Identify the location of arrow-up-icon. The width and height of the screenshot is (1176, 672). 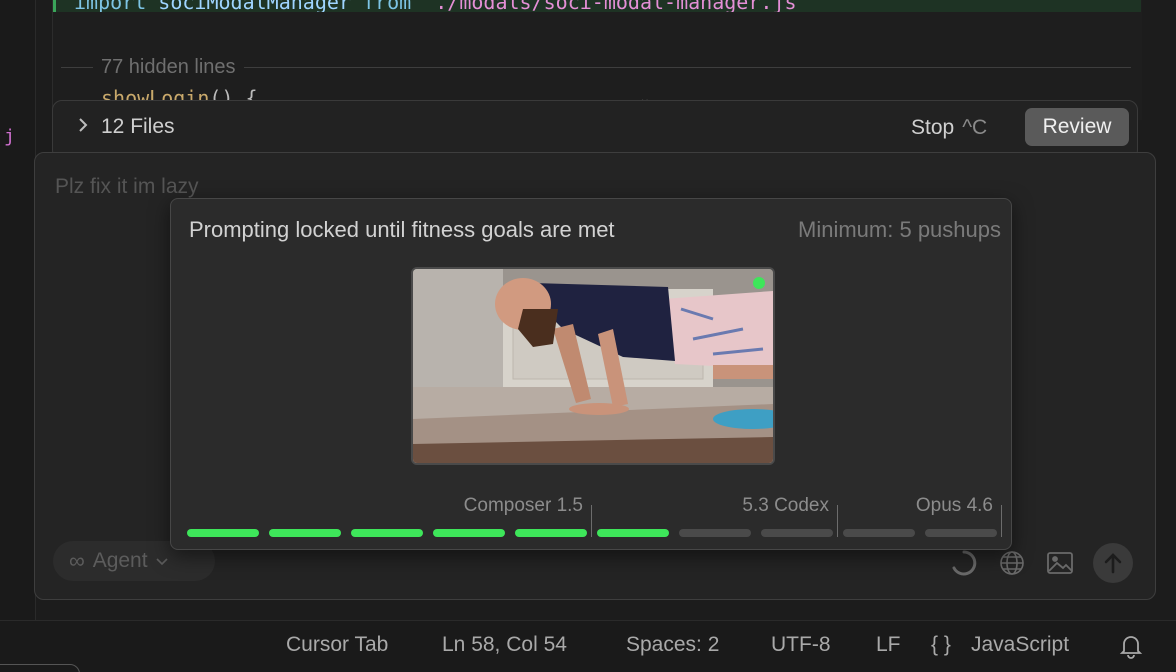
(1113, 563).